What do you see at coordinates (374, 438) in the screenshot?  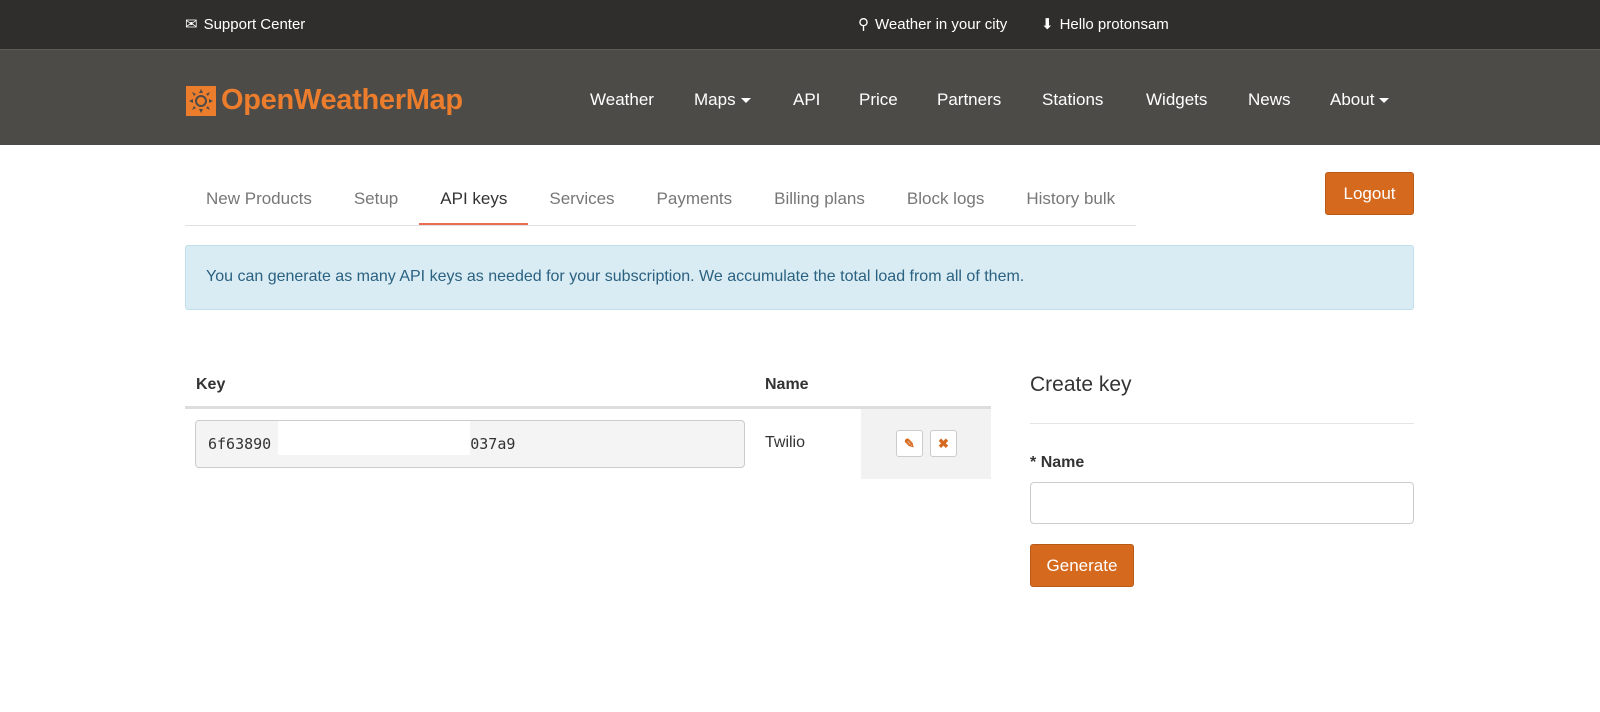 I see `redaction-box` at bounding box center [374, 438].